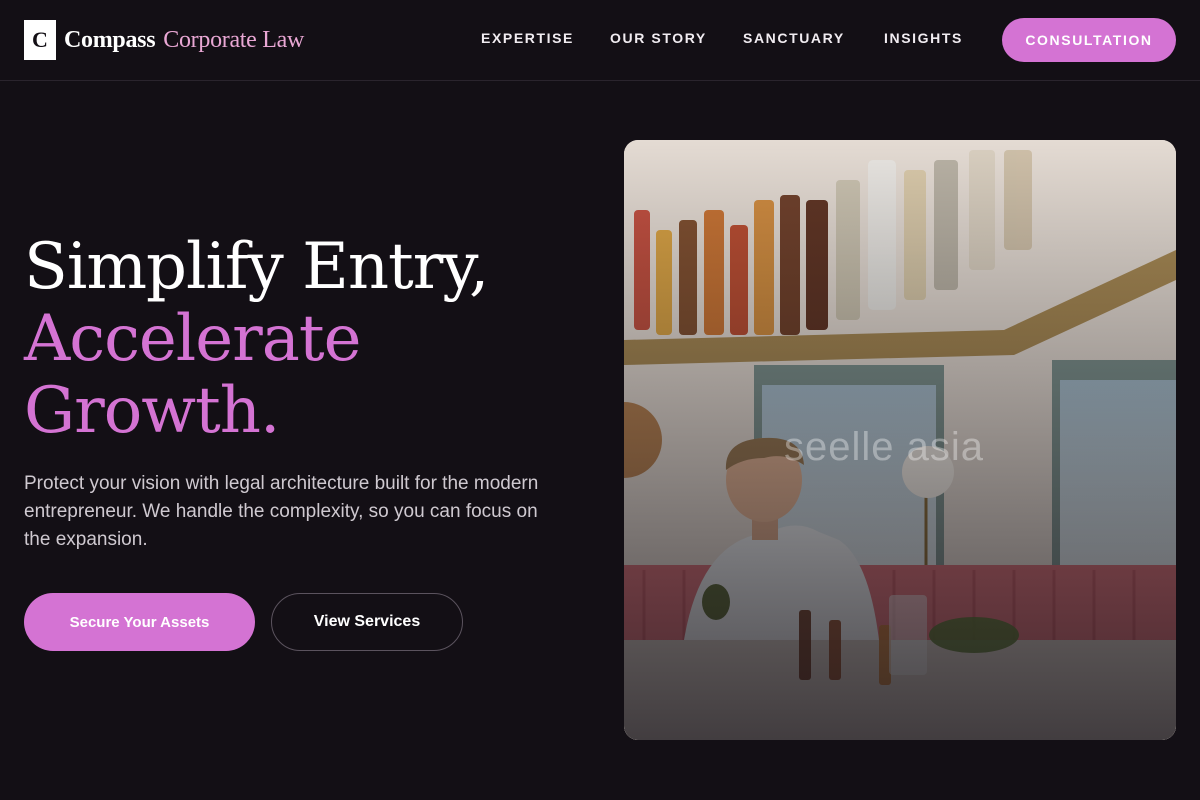 This screenshot has width=1200, height=800. Describe the element at coordinates (1089, 40) in the screenshot. I see `consultation-button: CONSULTATION` at that location.